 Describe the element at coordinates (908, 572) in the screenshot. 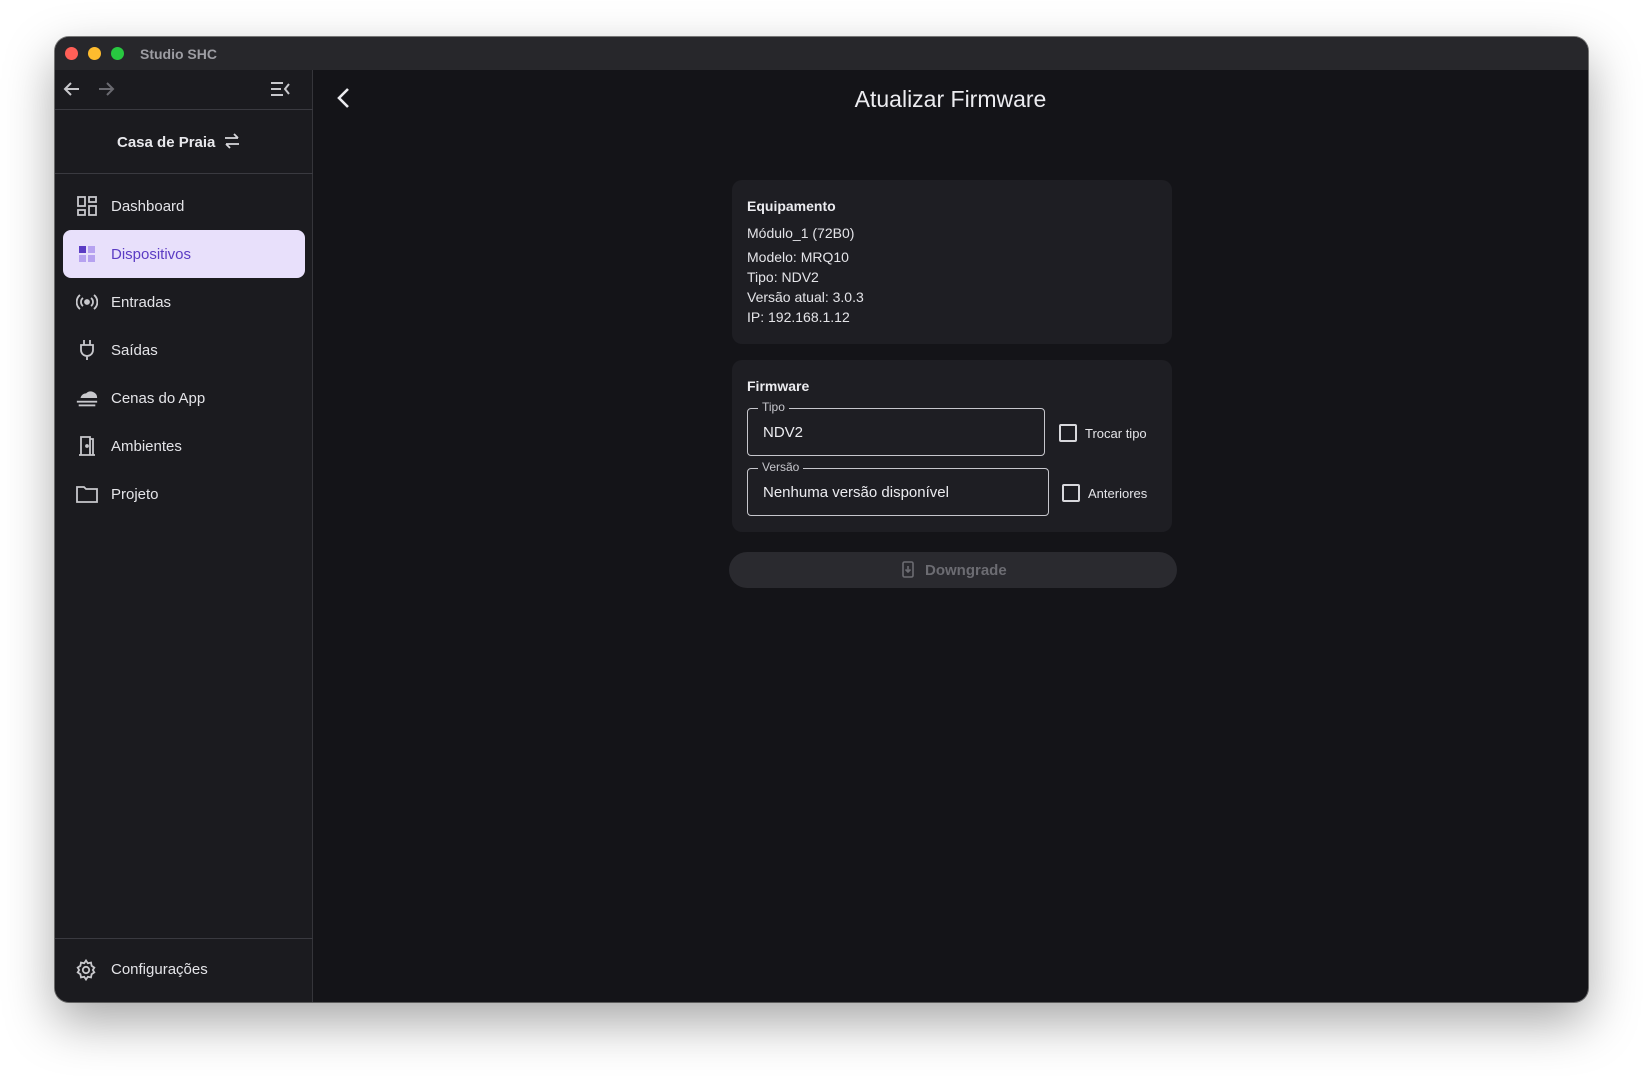

I see `phone-download-icon` at that location.